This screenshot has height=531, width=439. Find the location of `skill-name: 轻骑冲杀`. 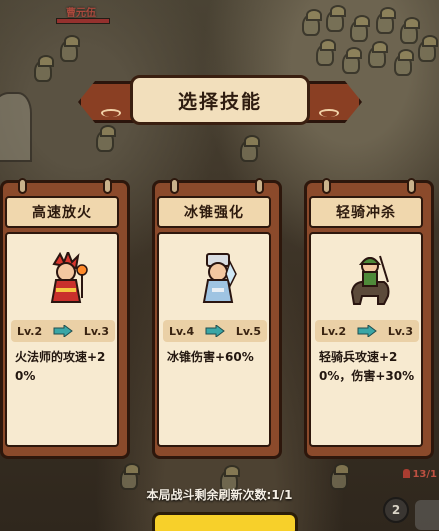

skill-name: 轻骑冲杀 is located at coordinates (366, 213).